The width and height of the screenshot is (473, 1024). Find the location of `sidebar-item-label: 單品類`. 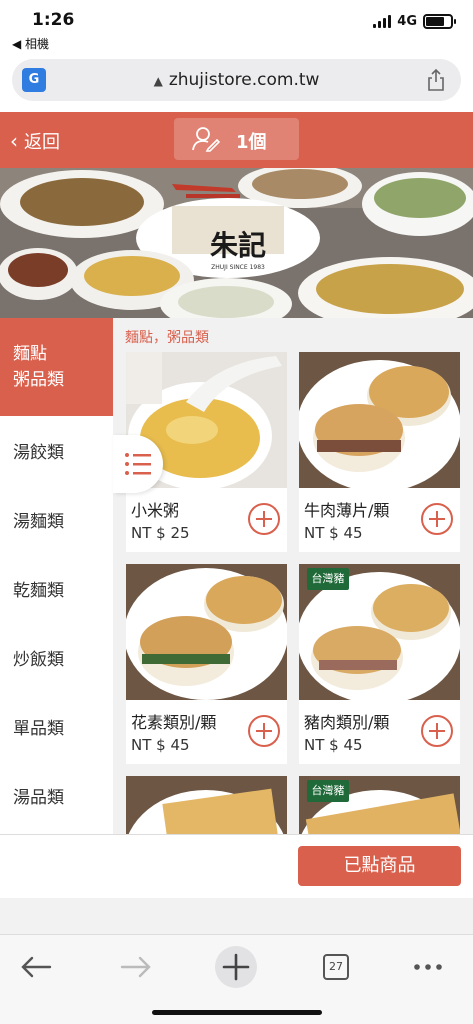

sidebar-item-label: 單品類 is located at coordinates (38, 729).